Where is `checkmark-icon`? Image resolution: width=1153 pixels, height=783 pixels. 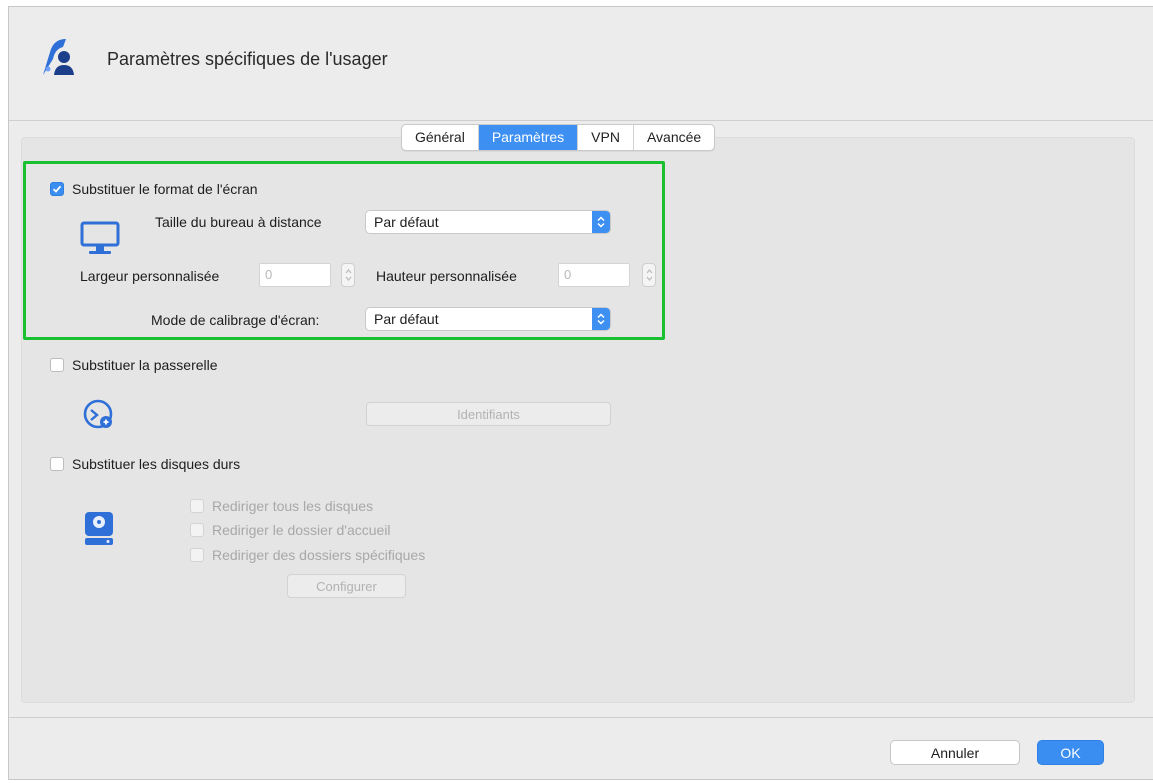
checkmark-icon is located at coordinates (57, 189).